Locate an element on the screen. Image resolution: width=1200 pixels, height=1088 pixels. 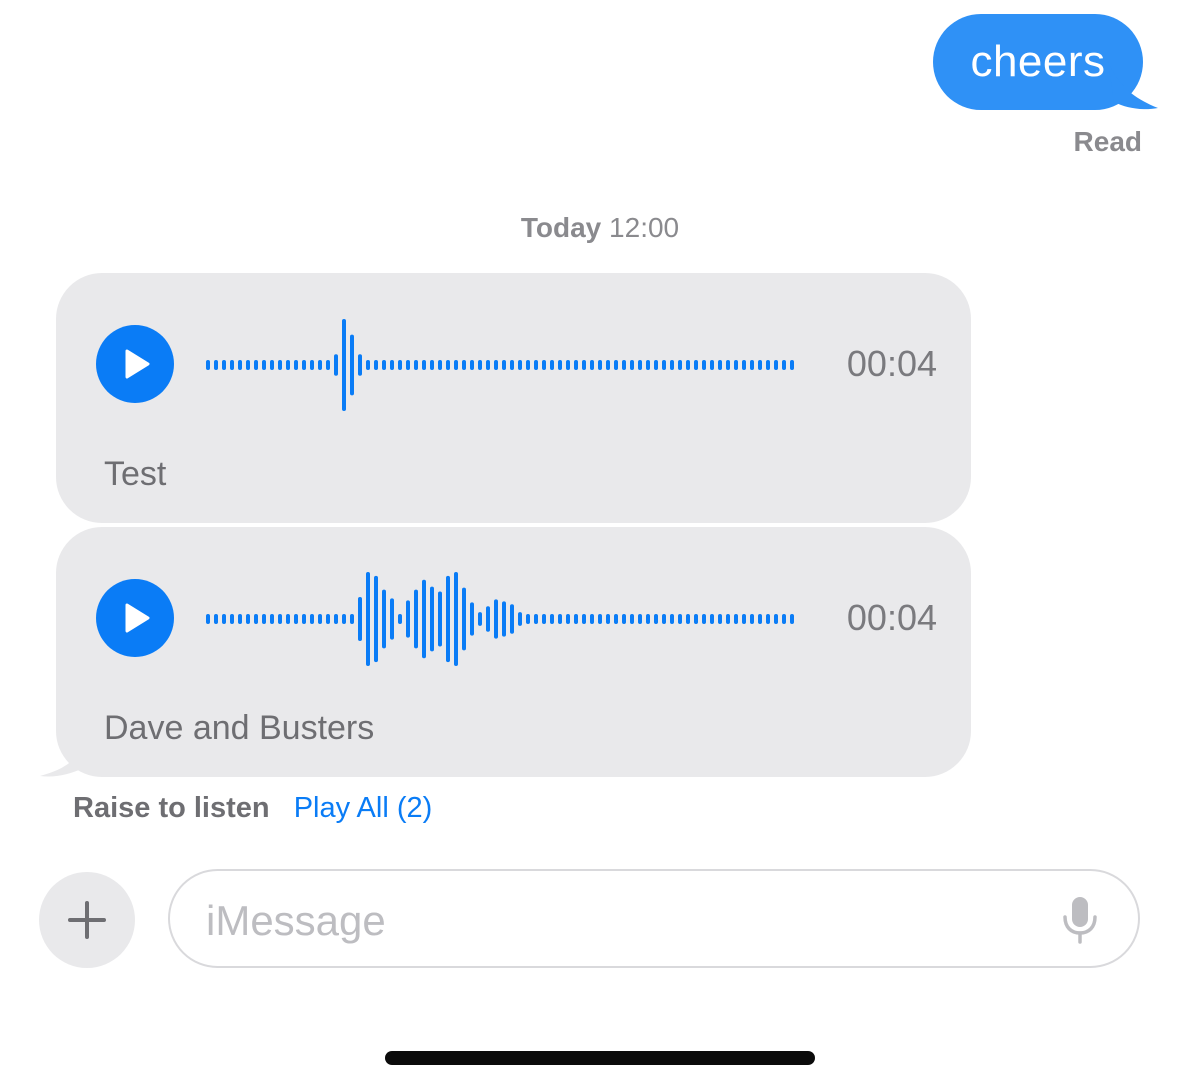
message-input: iMessage is located at coordinates (654, 918).